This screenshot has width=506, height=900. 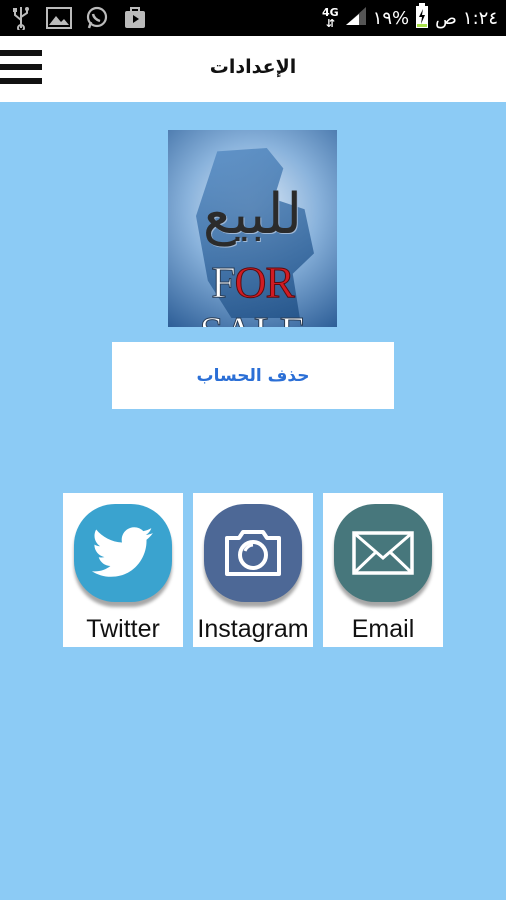 I want to click on usb-icon, so click(x=21, y=18).